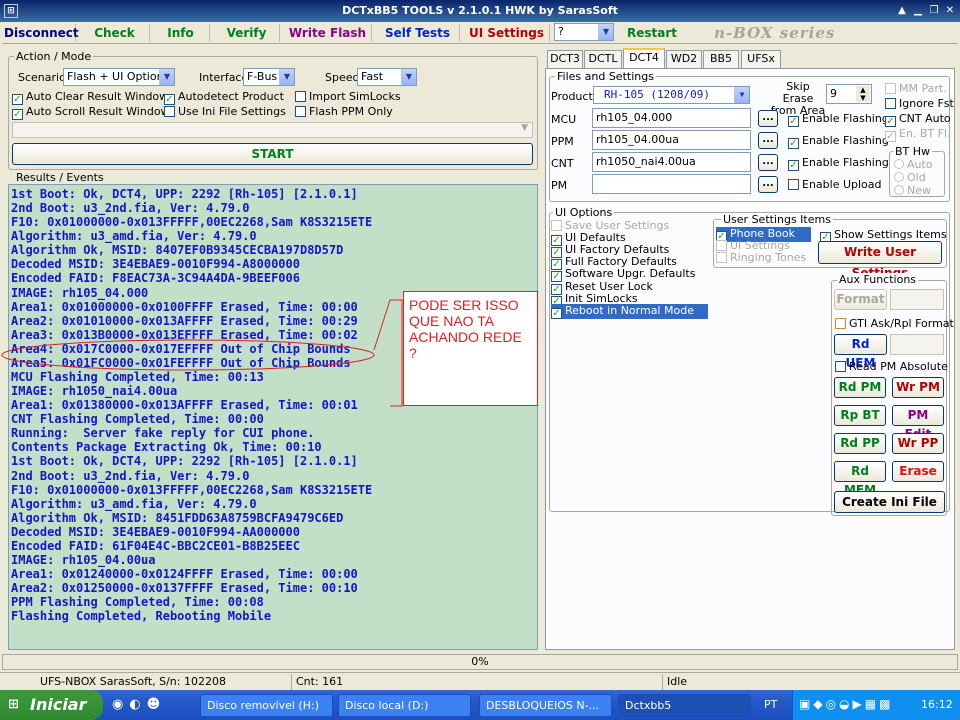 The height and width of the screenshot is (720, 960). What do you see at coordinates (584, 212) in the screenshot?
I see `ui-options-legend: UI Options` at bounding box center [584, 212].